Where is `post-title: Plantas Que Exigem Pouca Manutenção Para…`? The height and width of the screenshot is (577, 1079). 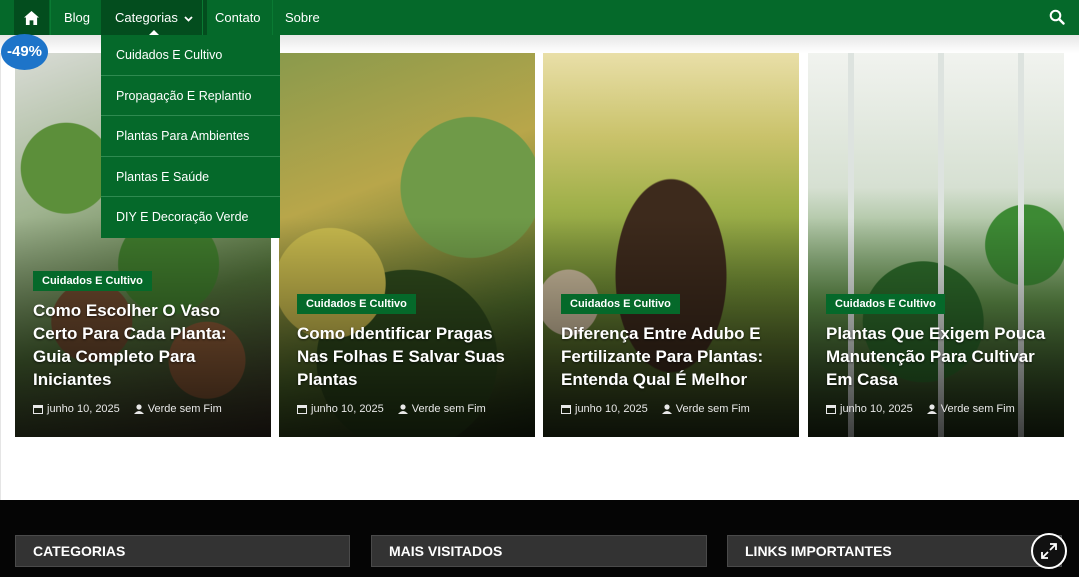
post-title: Plantas Que Exigem Pouca Manutenção Para… is located at coordinates (938, 356).